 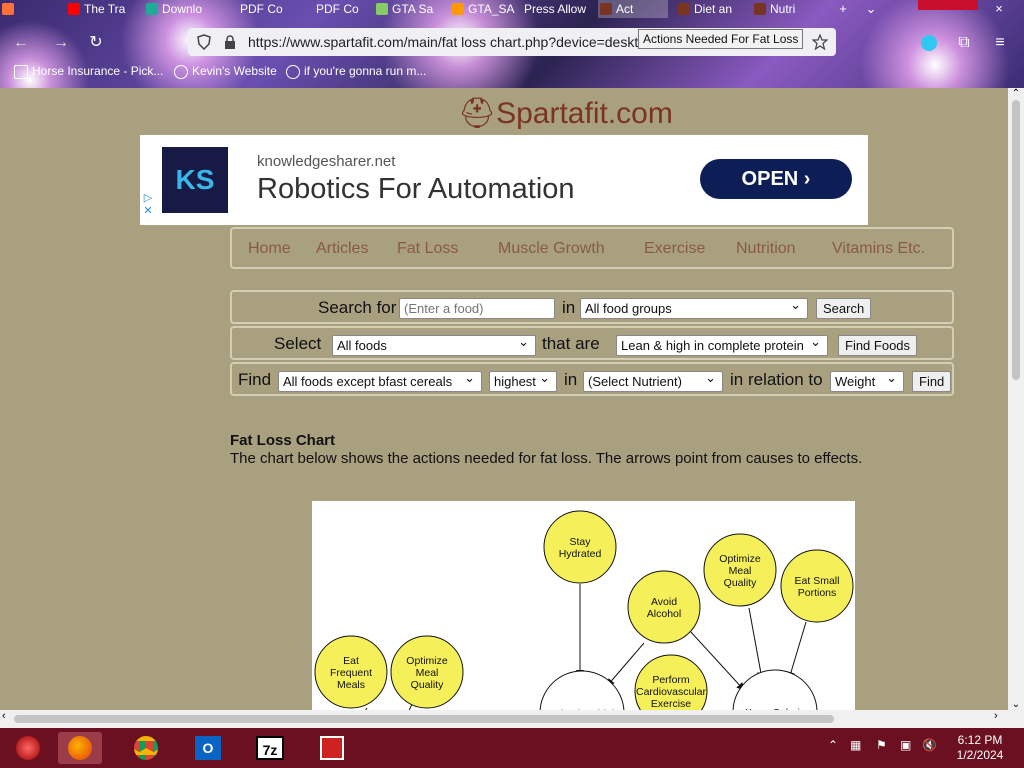 I want to click on firefox-menu-icon, so click(x=9, y=9).